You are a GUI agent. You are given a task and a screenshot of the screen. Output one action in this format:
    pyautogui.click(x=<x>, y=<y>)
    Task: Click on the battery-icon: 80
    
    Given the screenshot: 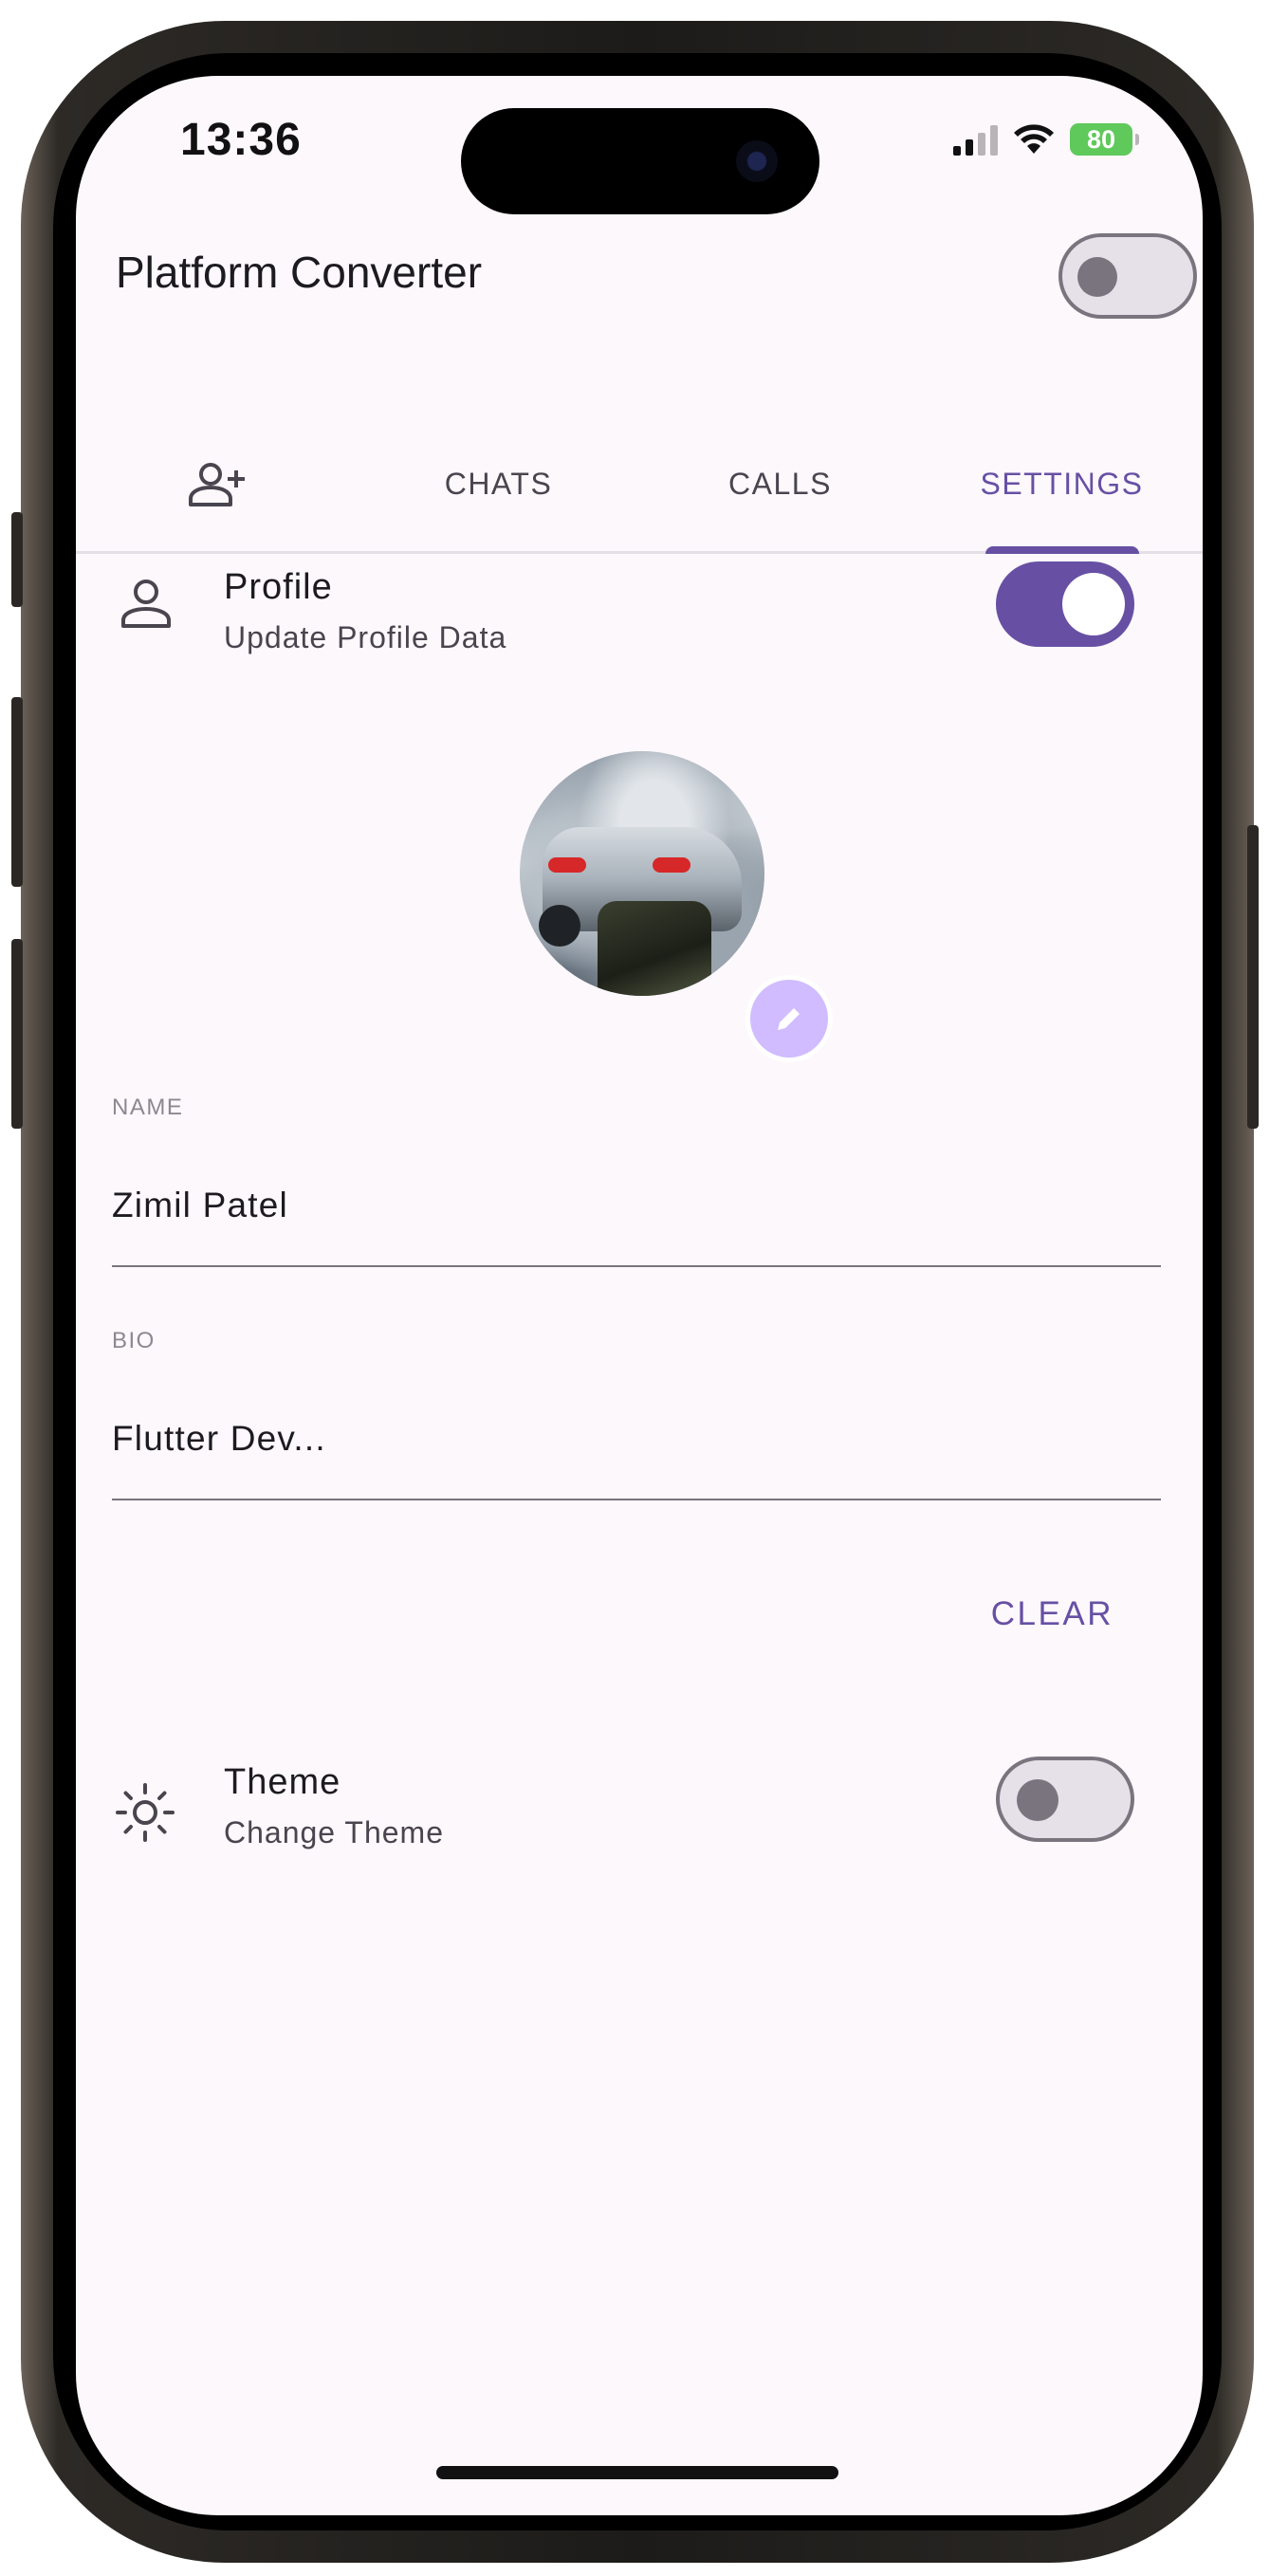 What is the action you would take?
    pyautogui.click(x=1104, y=139)
    